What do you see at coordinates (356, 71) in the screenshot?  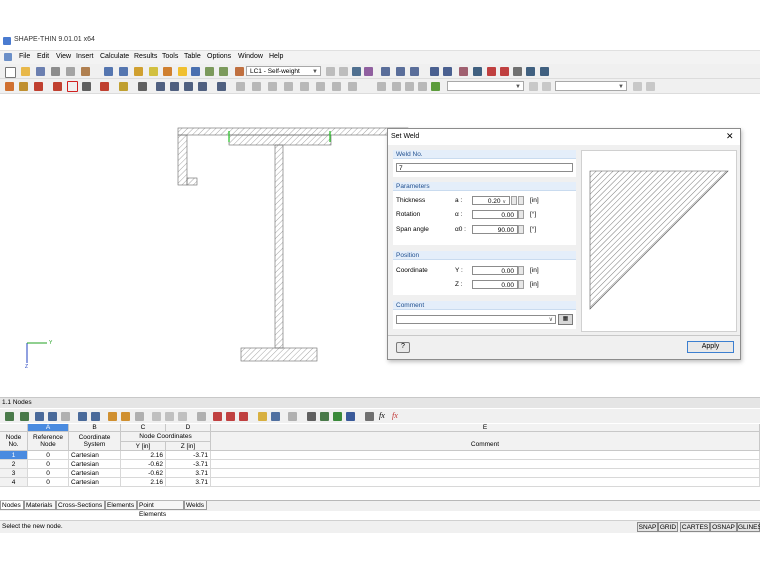 I see `show-results-icon` at bounding box center [356, 71].